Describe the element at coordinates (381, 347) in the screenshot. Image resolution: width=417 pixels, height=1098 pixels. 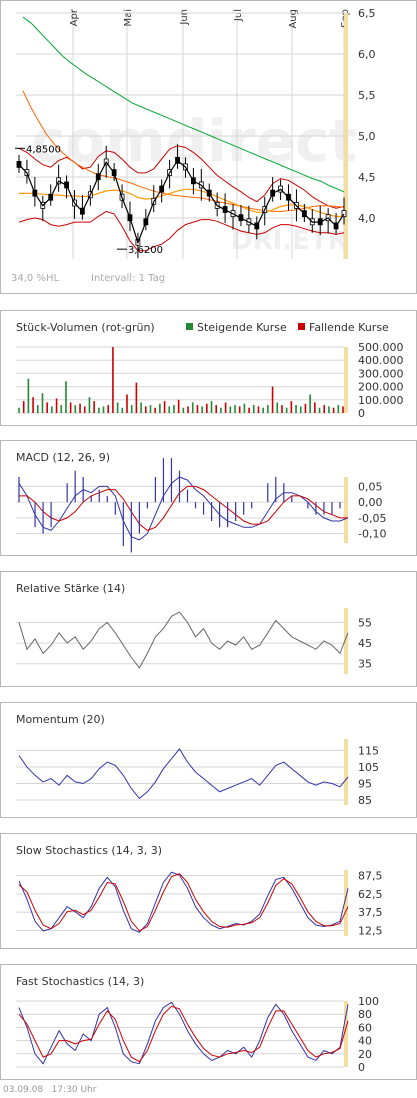
I see `volume-tick-label: 500.000` at that location.